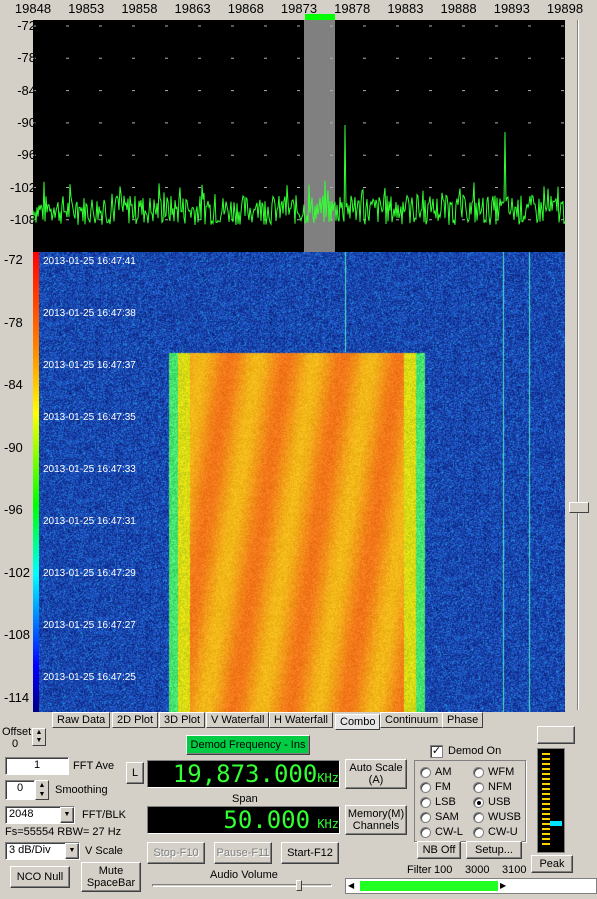 Image resolution: width=597 pixels, height=899 pixels. I want to click on mode-label: LSB, so click(445, 802).